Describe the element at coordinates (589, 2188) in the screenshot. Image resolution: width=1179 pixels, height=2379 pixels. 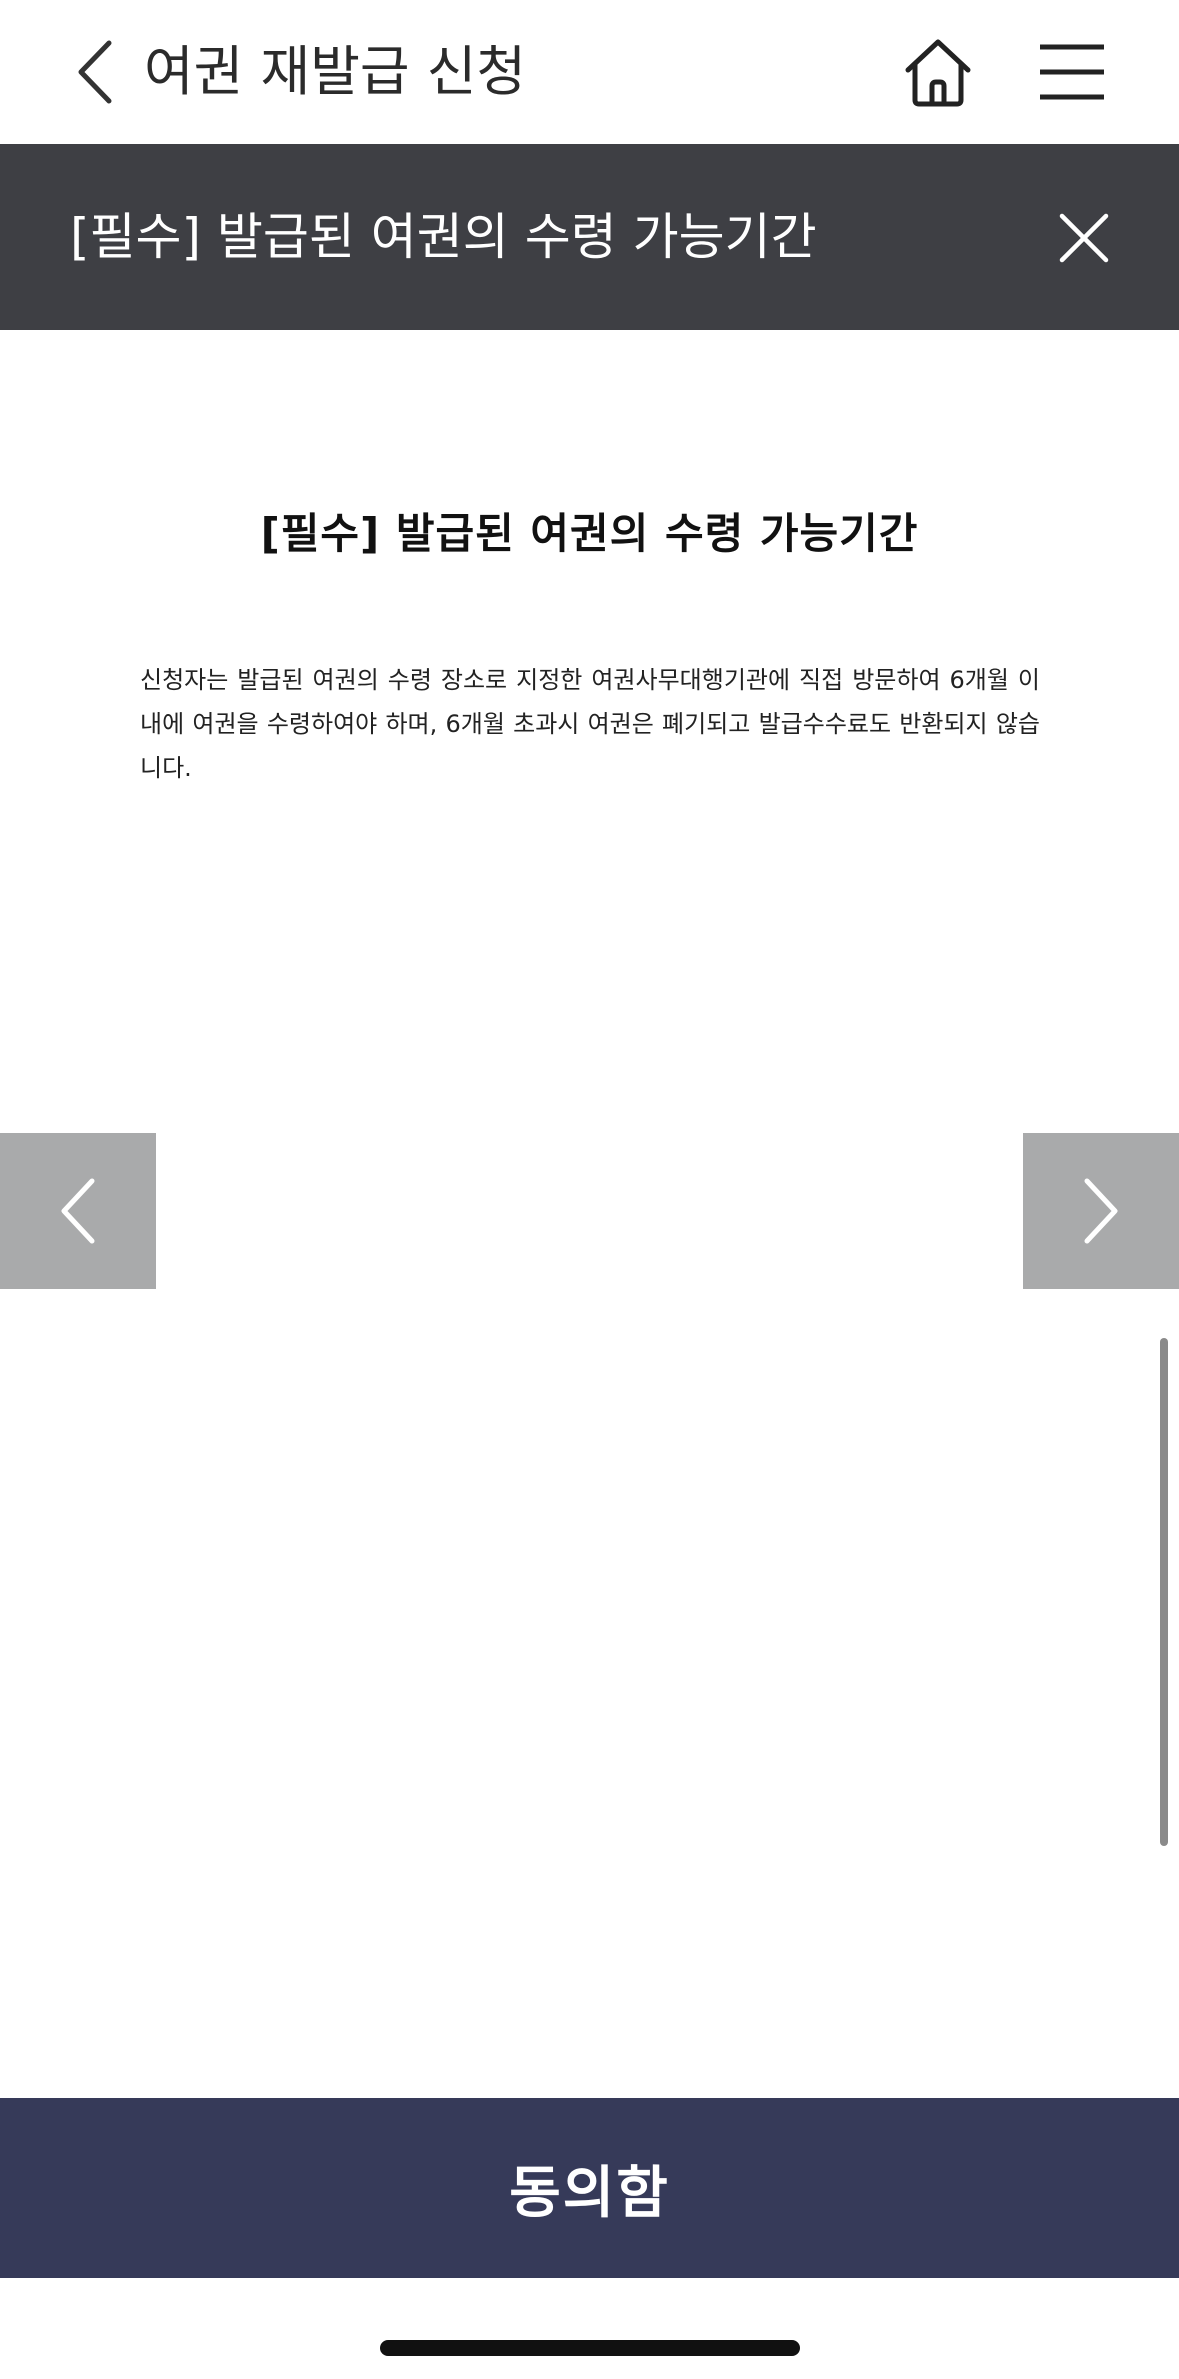
I see `agree-button: 동의함` at that location.